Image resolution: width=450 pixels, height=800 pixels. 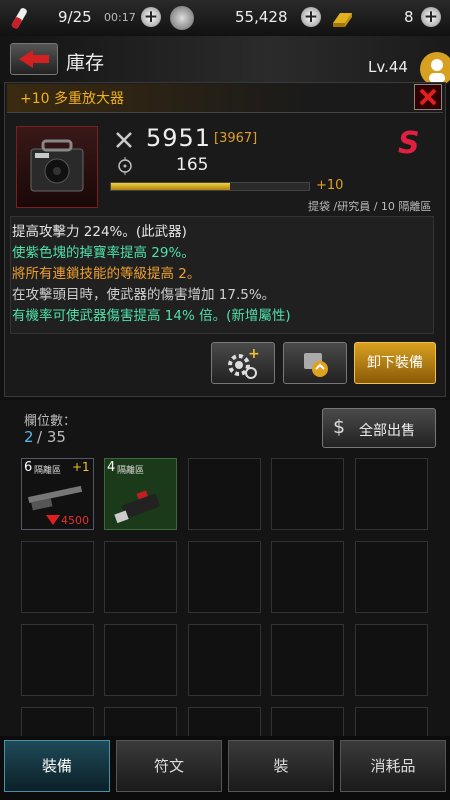 I want to click on energy-icon, so click(x=19, y=18).